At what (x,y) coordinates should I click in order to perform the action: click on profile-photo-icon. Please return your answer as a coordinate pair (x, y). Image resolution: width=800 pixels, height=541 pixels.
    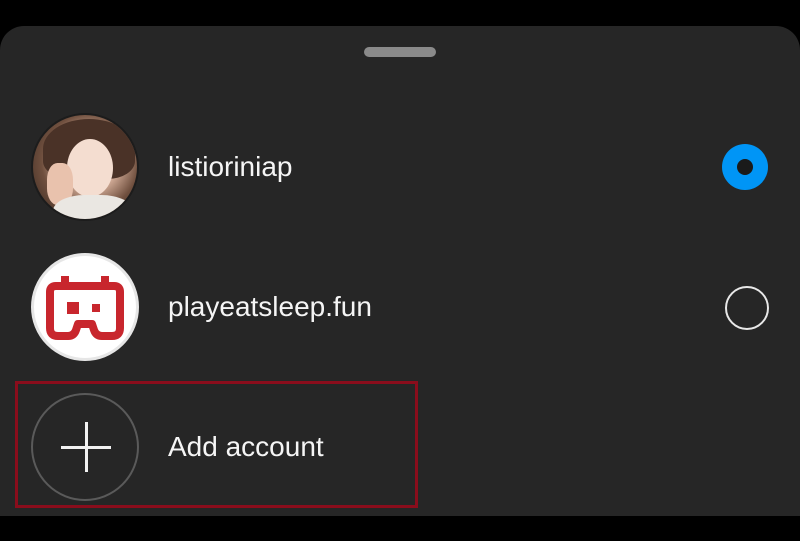
    Looking at the image, I should click on (85, 167).